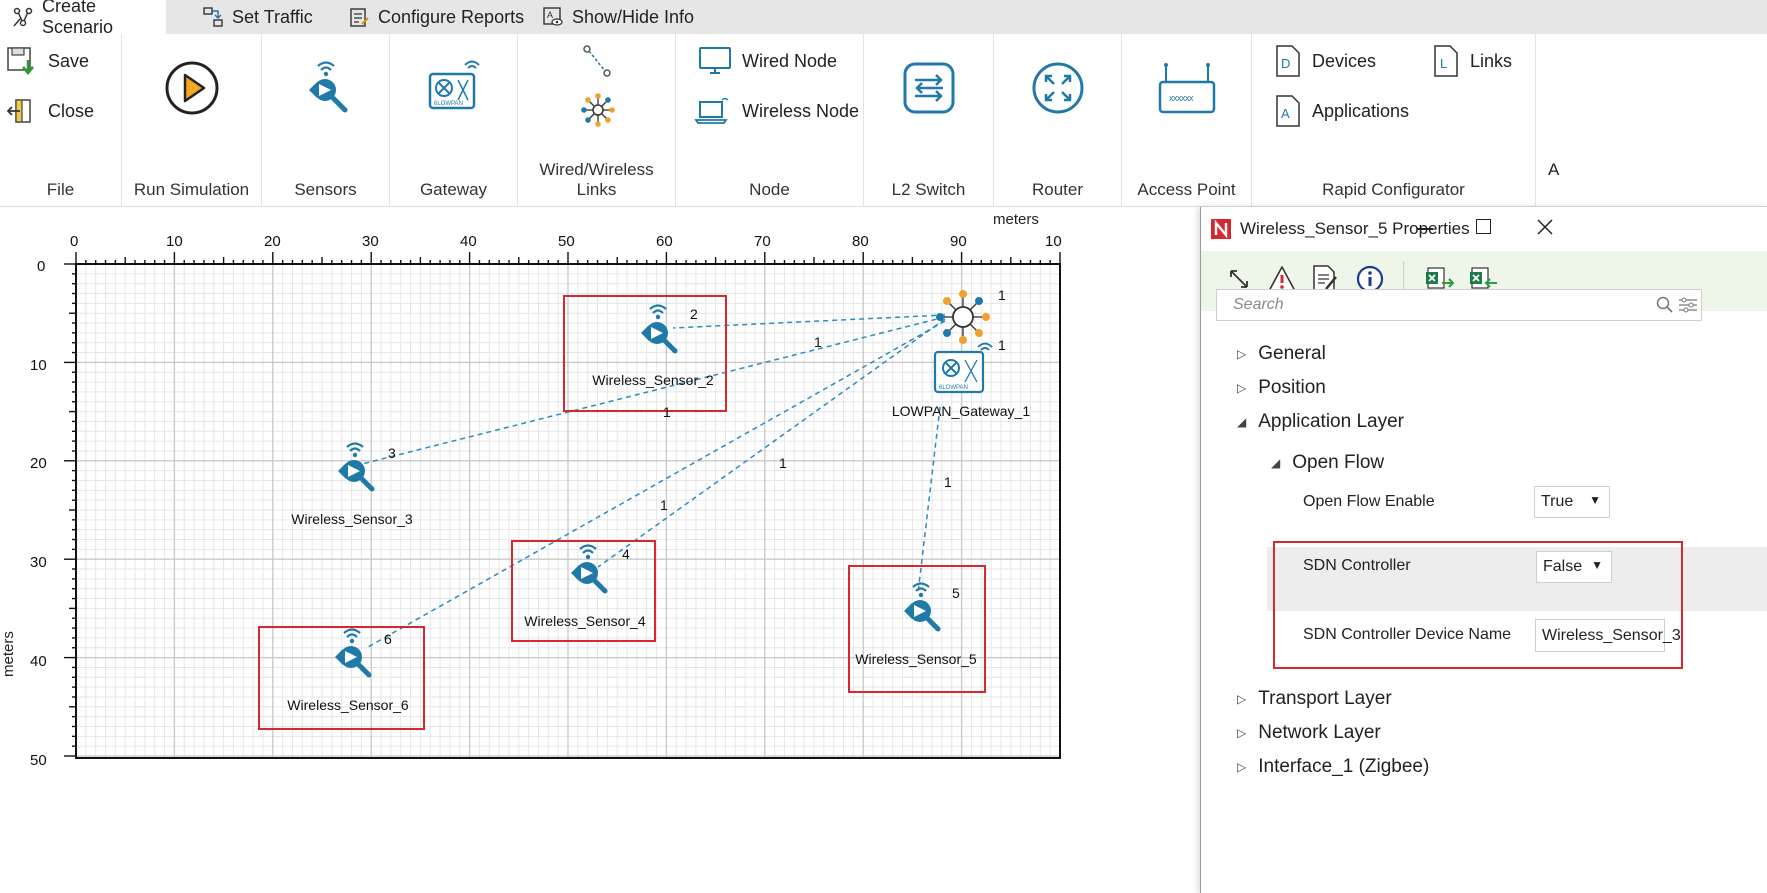 This screenshot has width=1767, height=893. I want to click on set-traffic-icon, so click(213, 17).